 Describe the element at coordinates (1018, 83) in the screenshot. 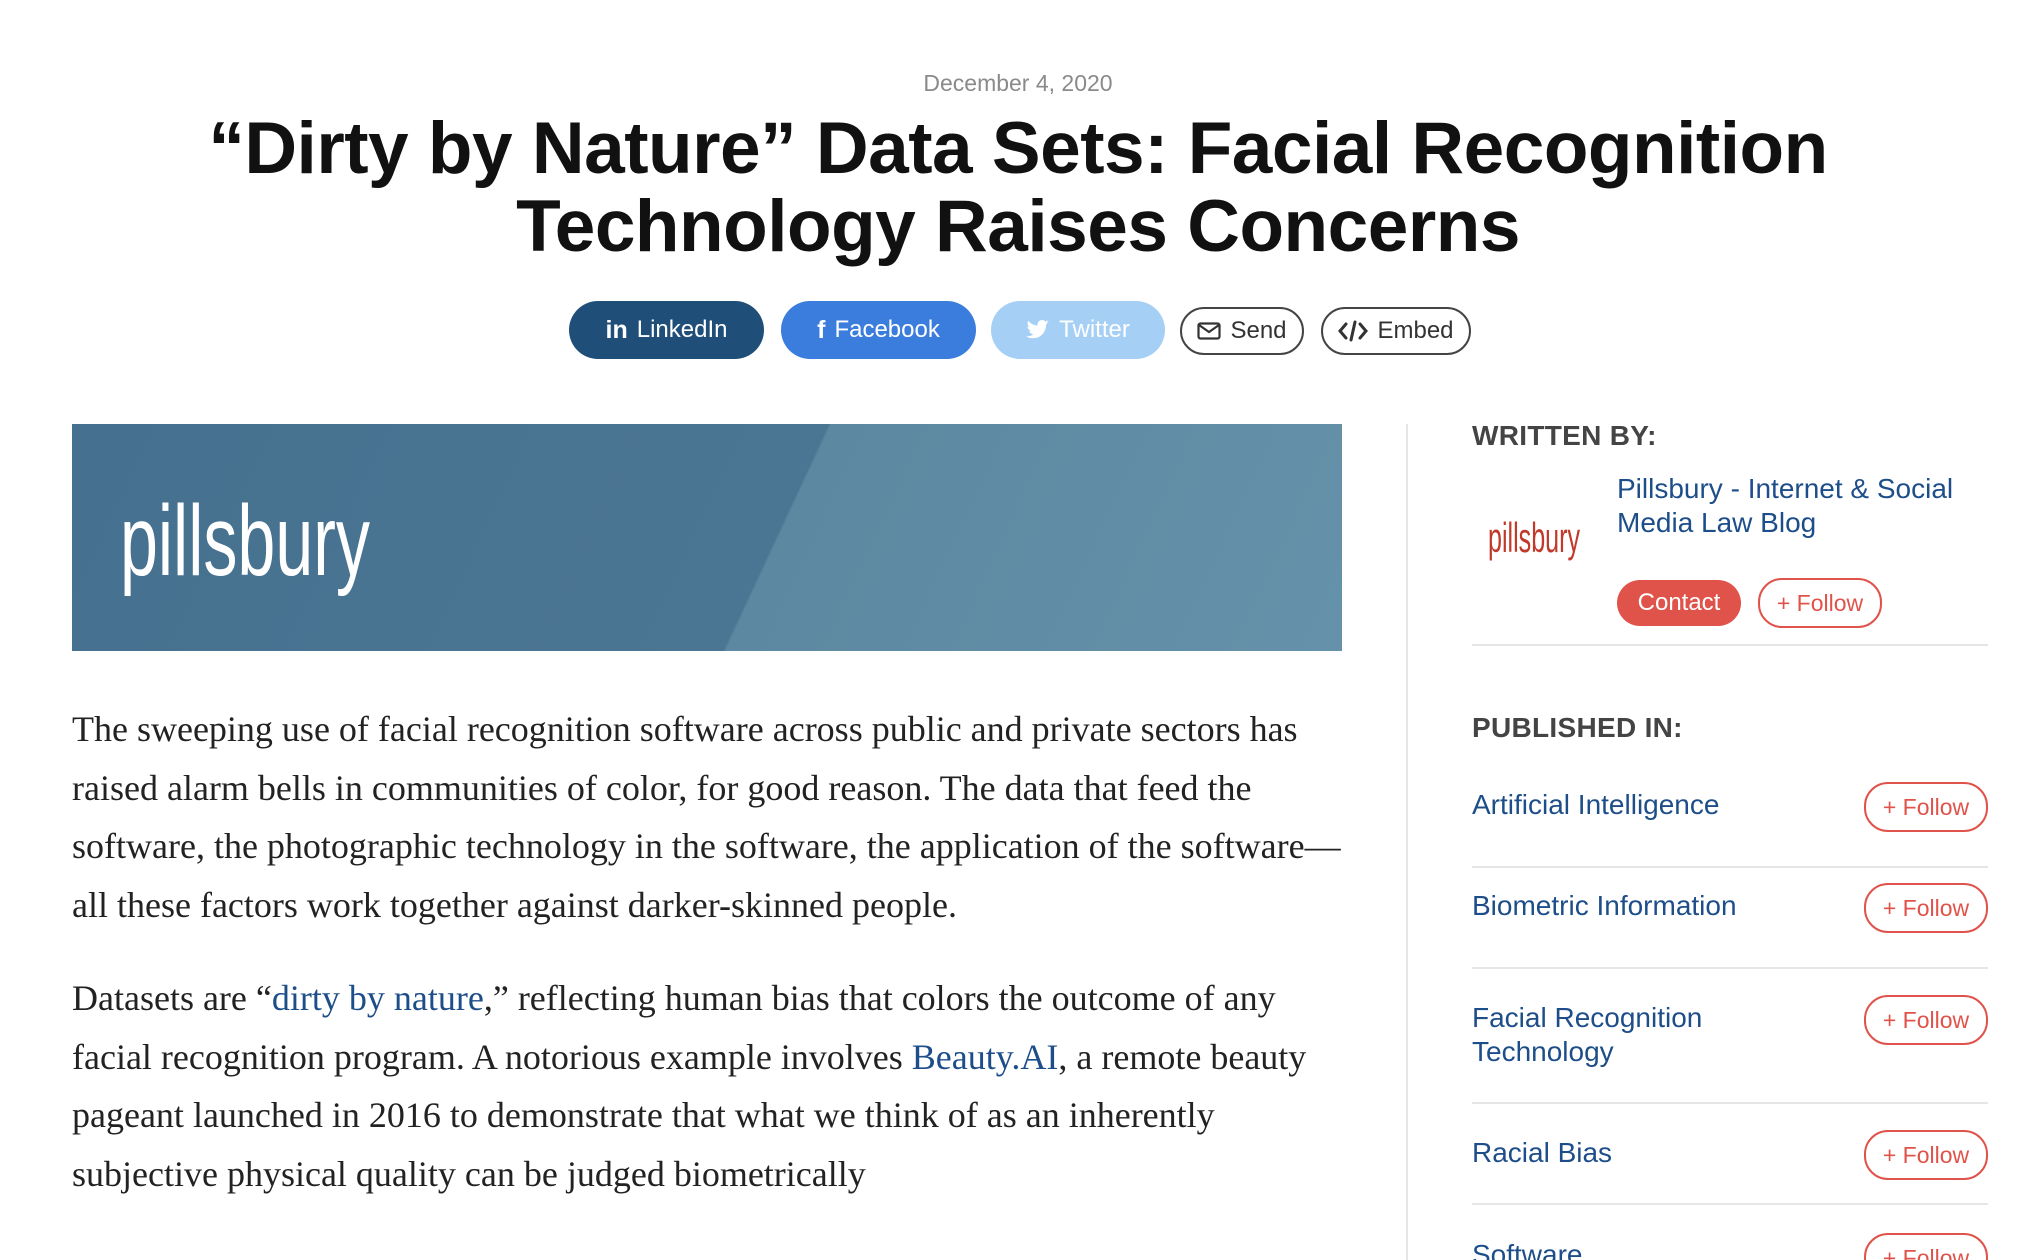

I see `publish-date: December 4, 2020` at that location.